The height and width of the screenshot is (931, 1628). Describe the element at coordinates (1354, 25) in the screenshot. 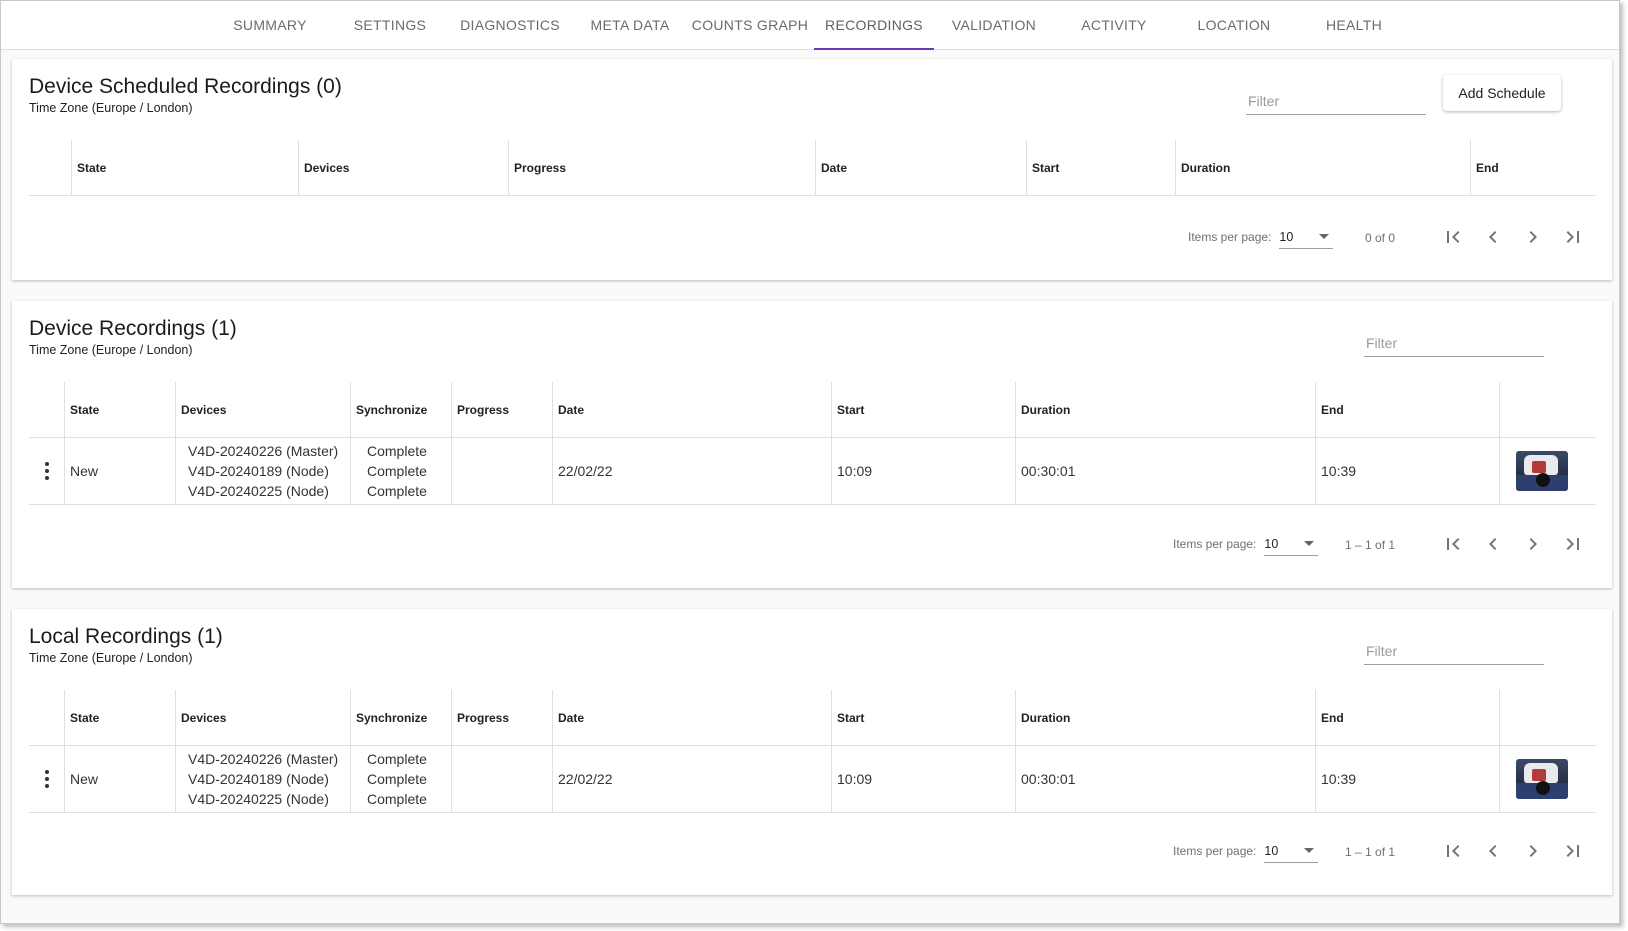

I see `tab-health: HEALTH` at that location.